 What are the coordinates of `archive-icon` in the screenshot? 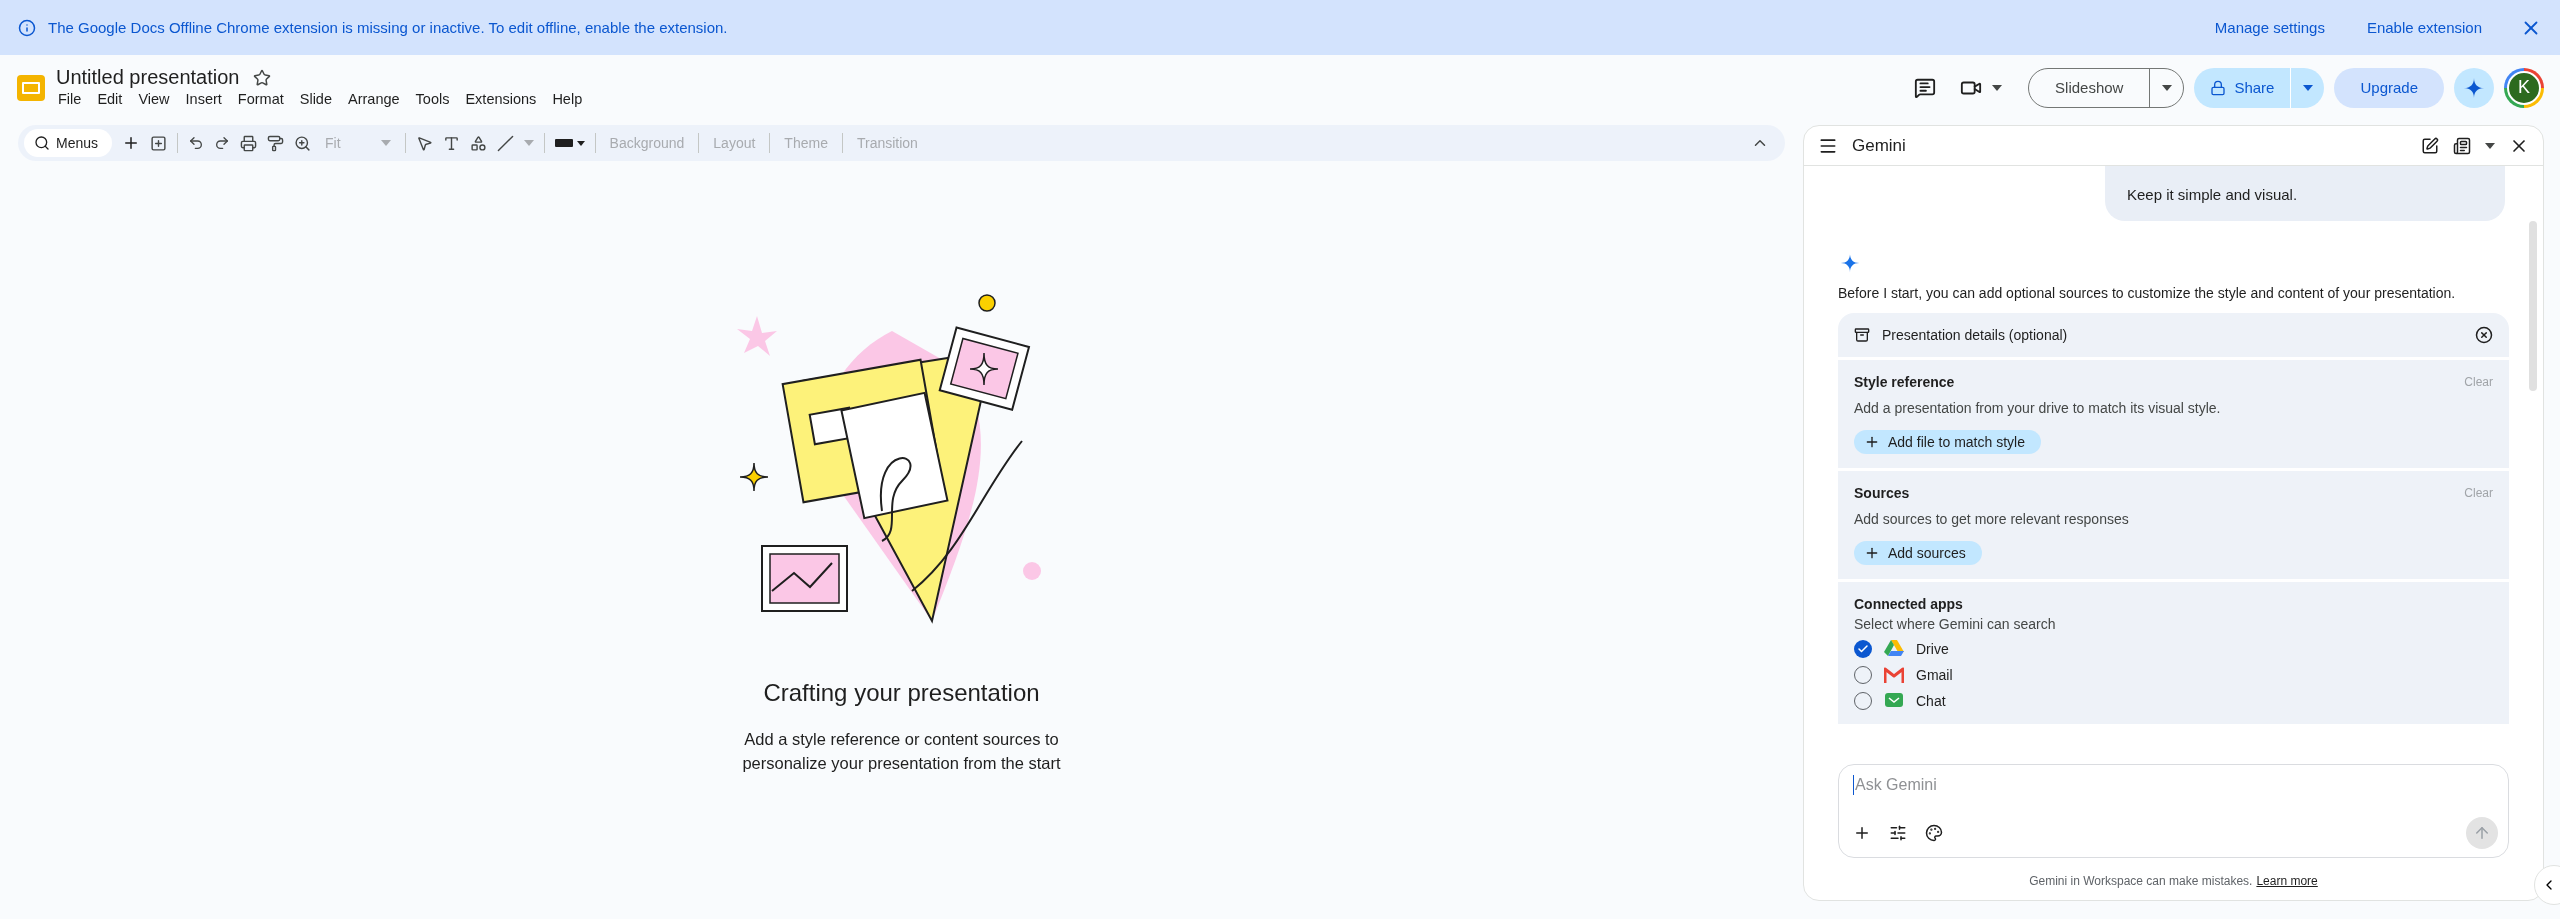 It's located at (1862, 335).